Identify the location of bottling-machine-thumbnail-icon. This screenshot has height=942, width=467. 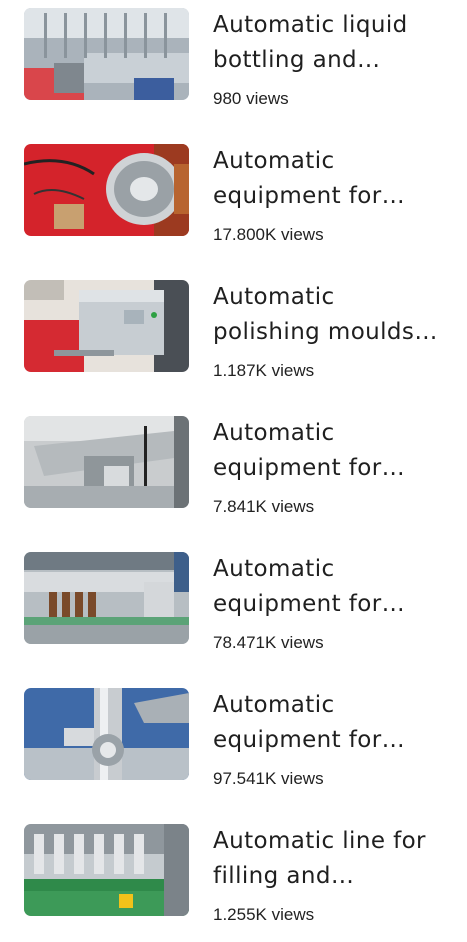
(106, 54).